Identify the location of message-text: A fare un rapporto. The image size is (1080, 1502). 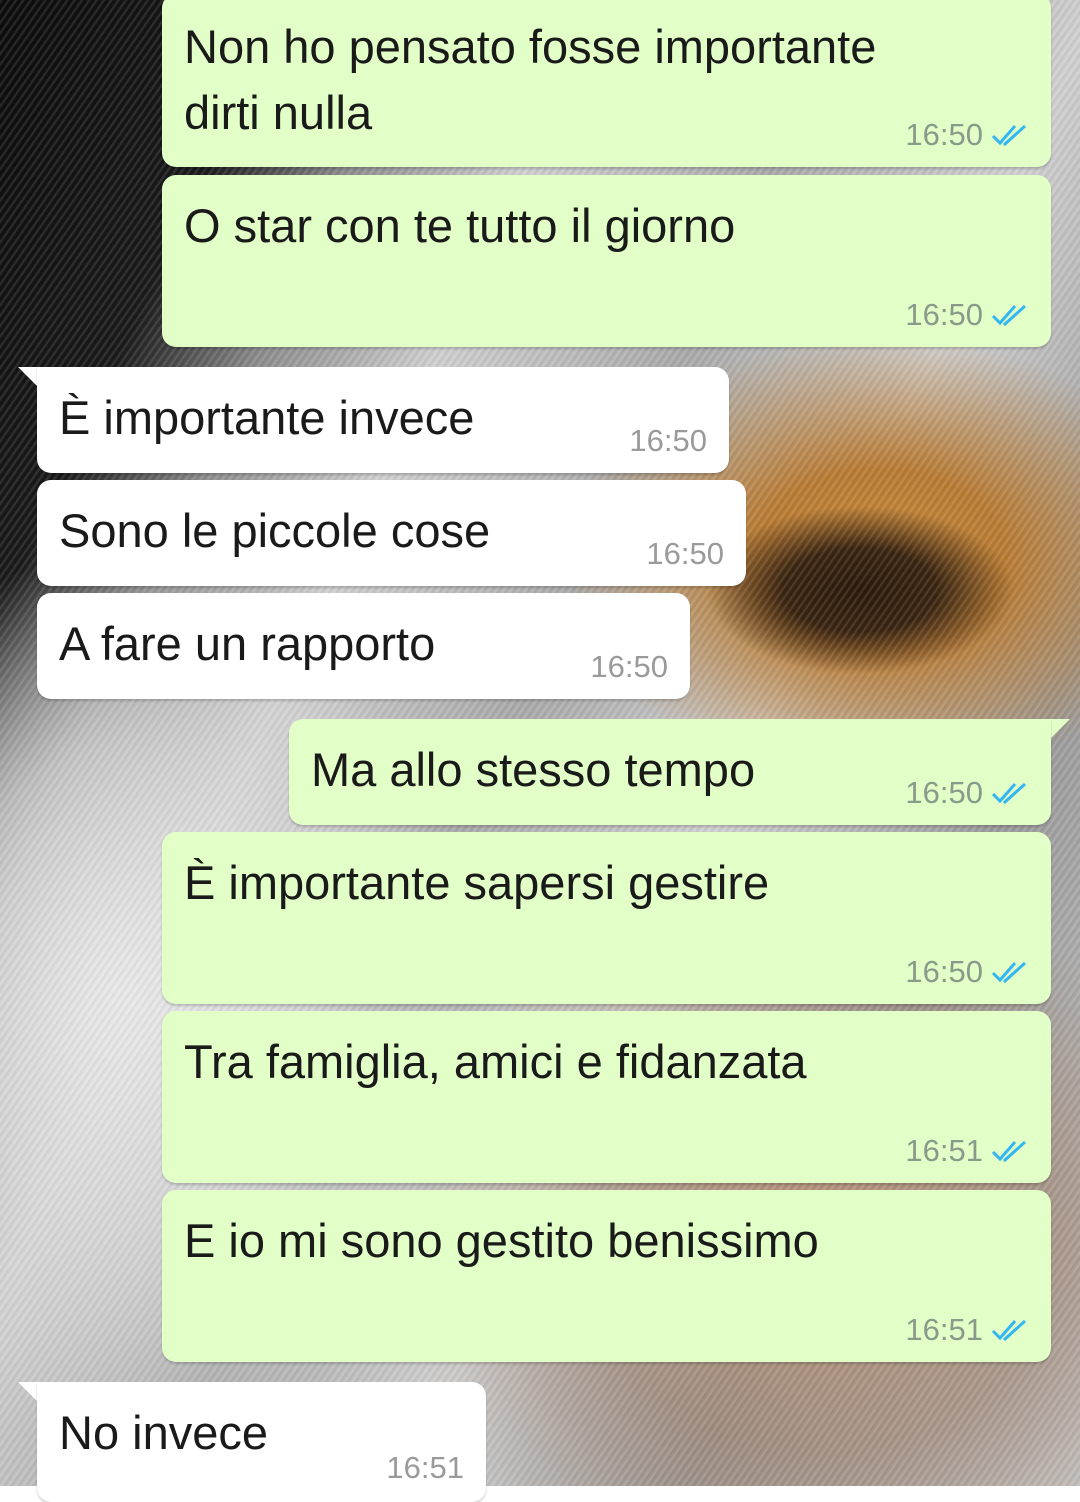
(247, 643).